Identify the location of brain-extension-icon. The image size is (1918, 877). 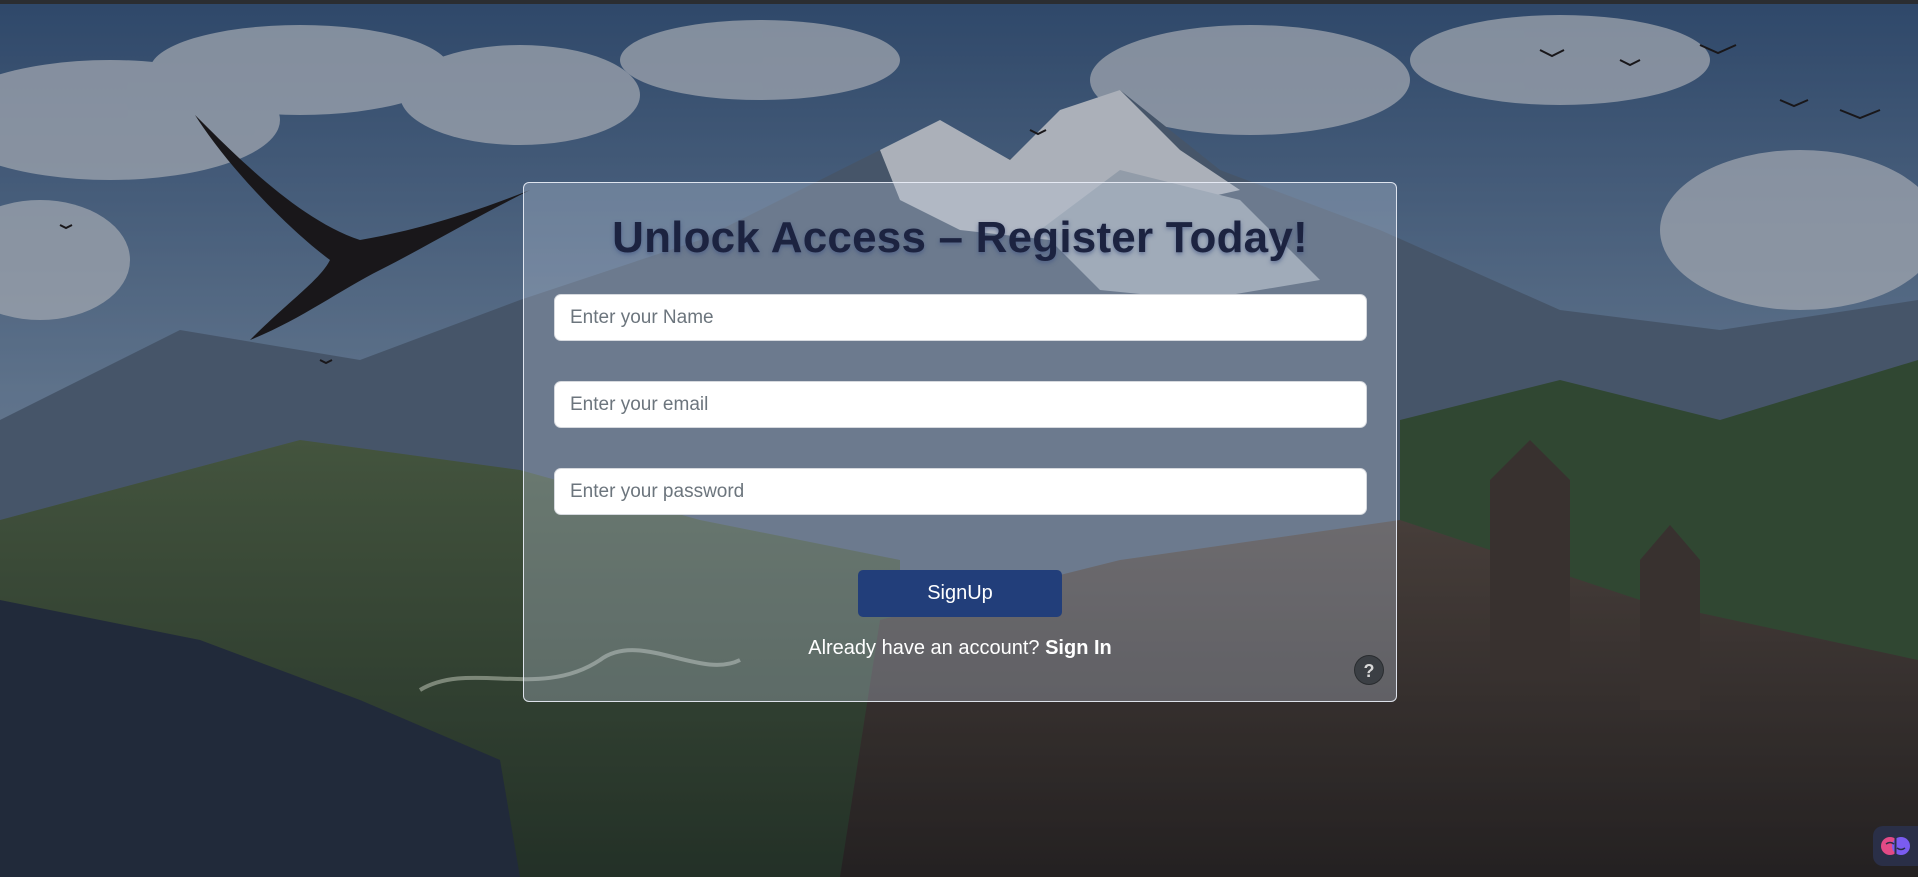
(1895, 846).